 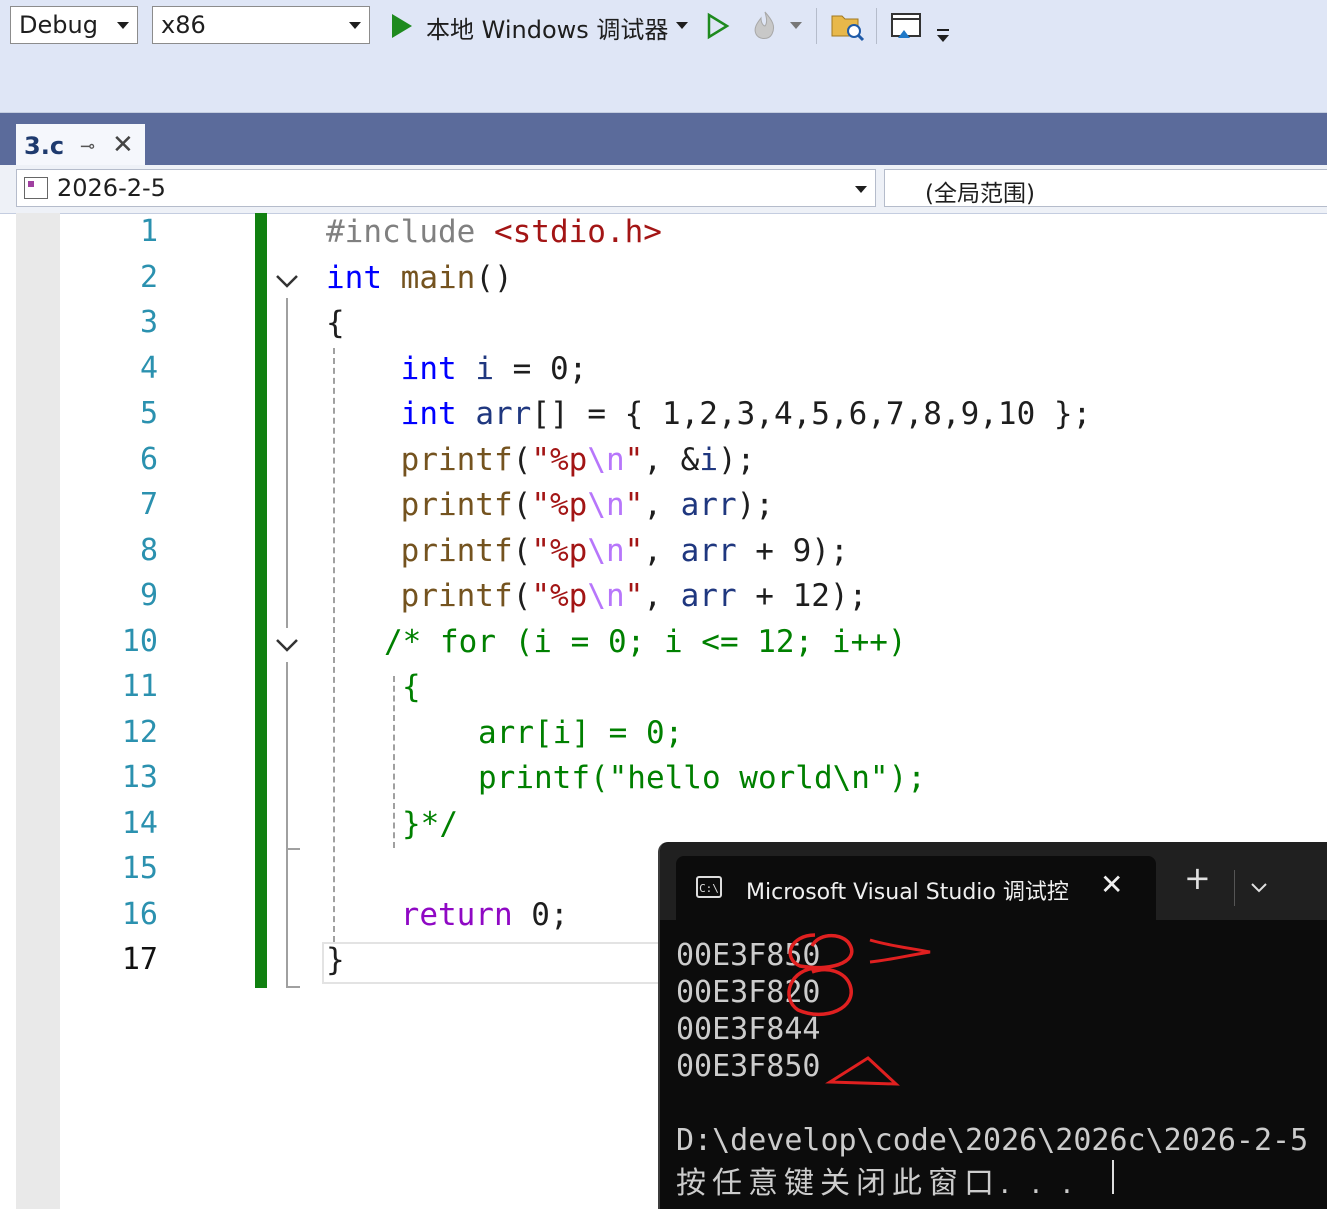 I want to click on folder-search-icon, so click(x=848, y=26).